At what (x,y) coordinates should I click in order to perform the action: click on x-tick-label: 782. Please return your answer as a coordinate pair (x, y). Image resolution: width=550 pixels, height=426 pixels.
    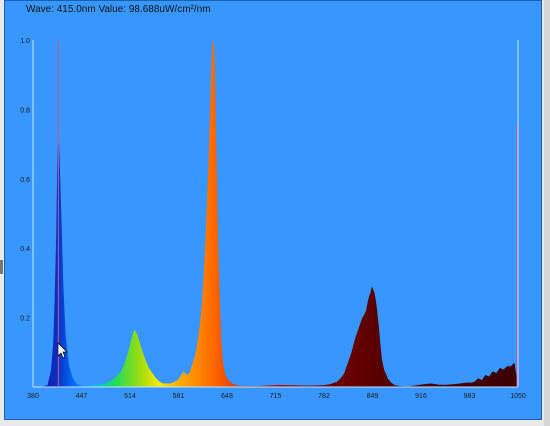
    Looking at the image, I should click on (324, 396).